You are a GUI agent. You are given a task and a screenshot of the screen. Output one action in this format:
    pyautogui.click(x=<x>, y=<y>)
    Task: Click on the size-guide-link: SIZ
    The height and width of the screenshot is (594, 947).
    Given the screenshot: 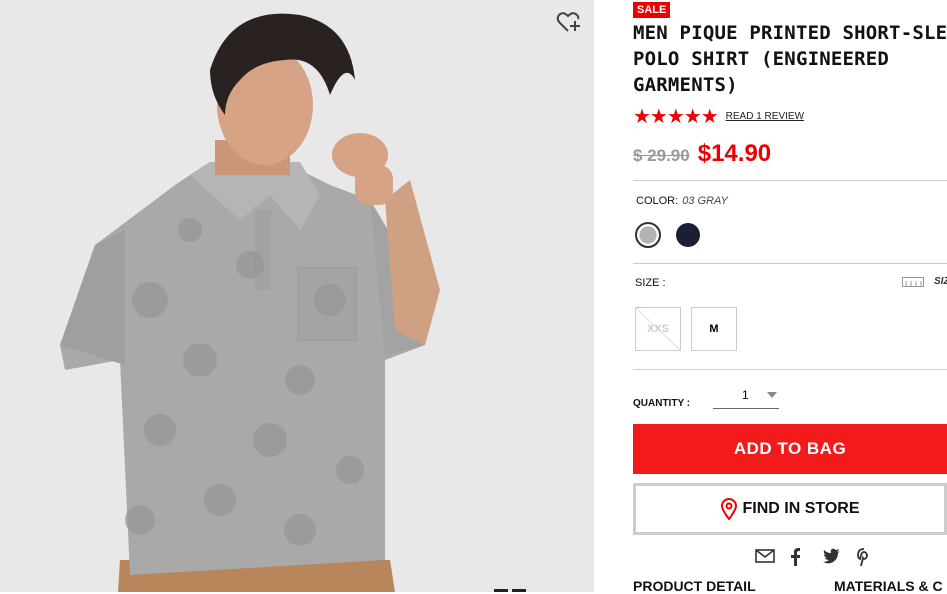 What is the action you would take?
    pyautogui.click(x=924, y=281)
    